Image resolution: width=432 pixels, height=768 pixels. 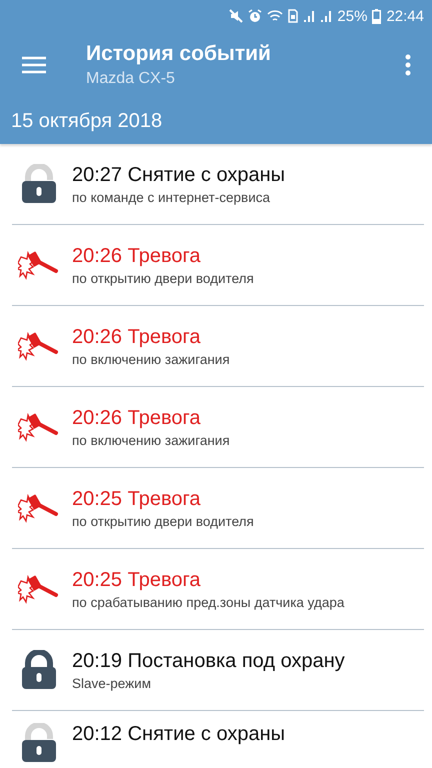 I want to click on mute-icon, so click(x=236, y=16).